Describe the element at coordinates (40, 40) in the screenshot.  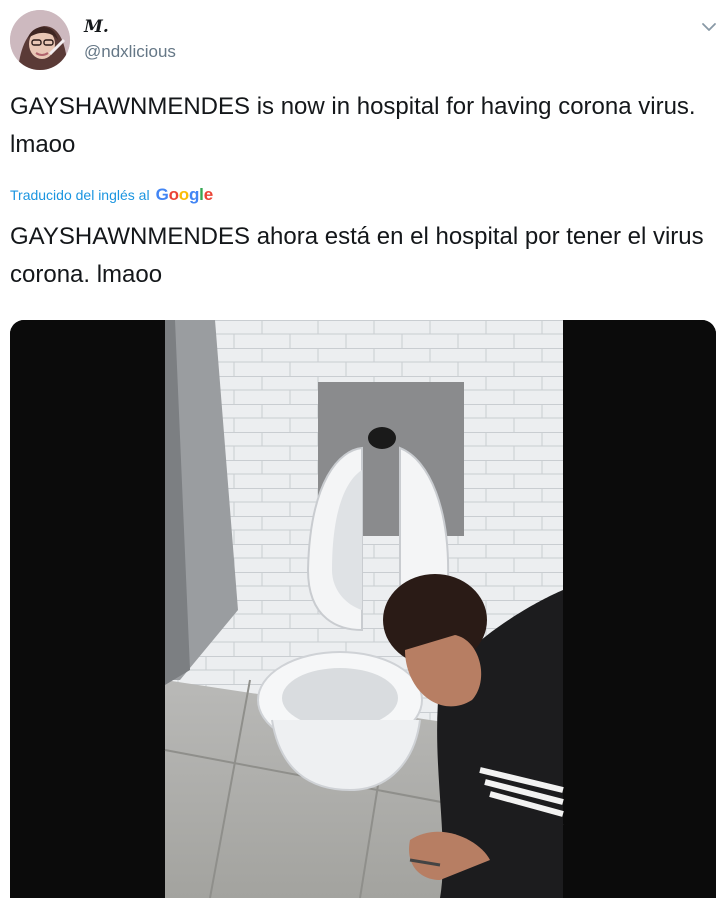
I see `avatar` at that location.